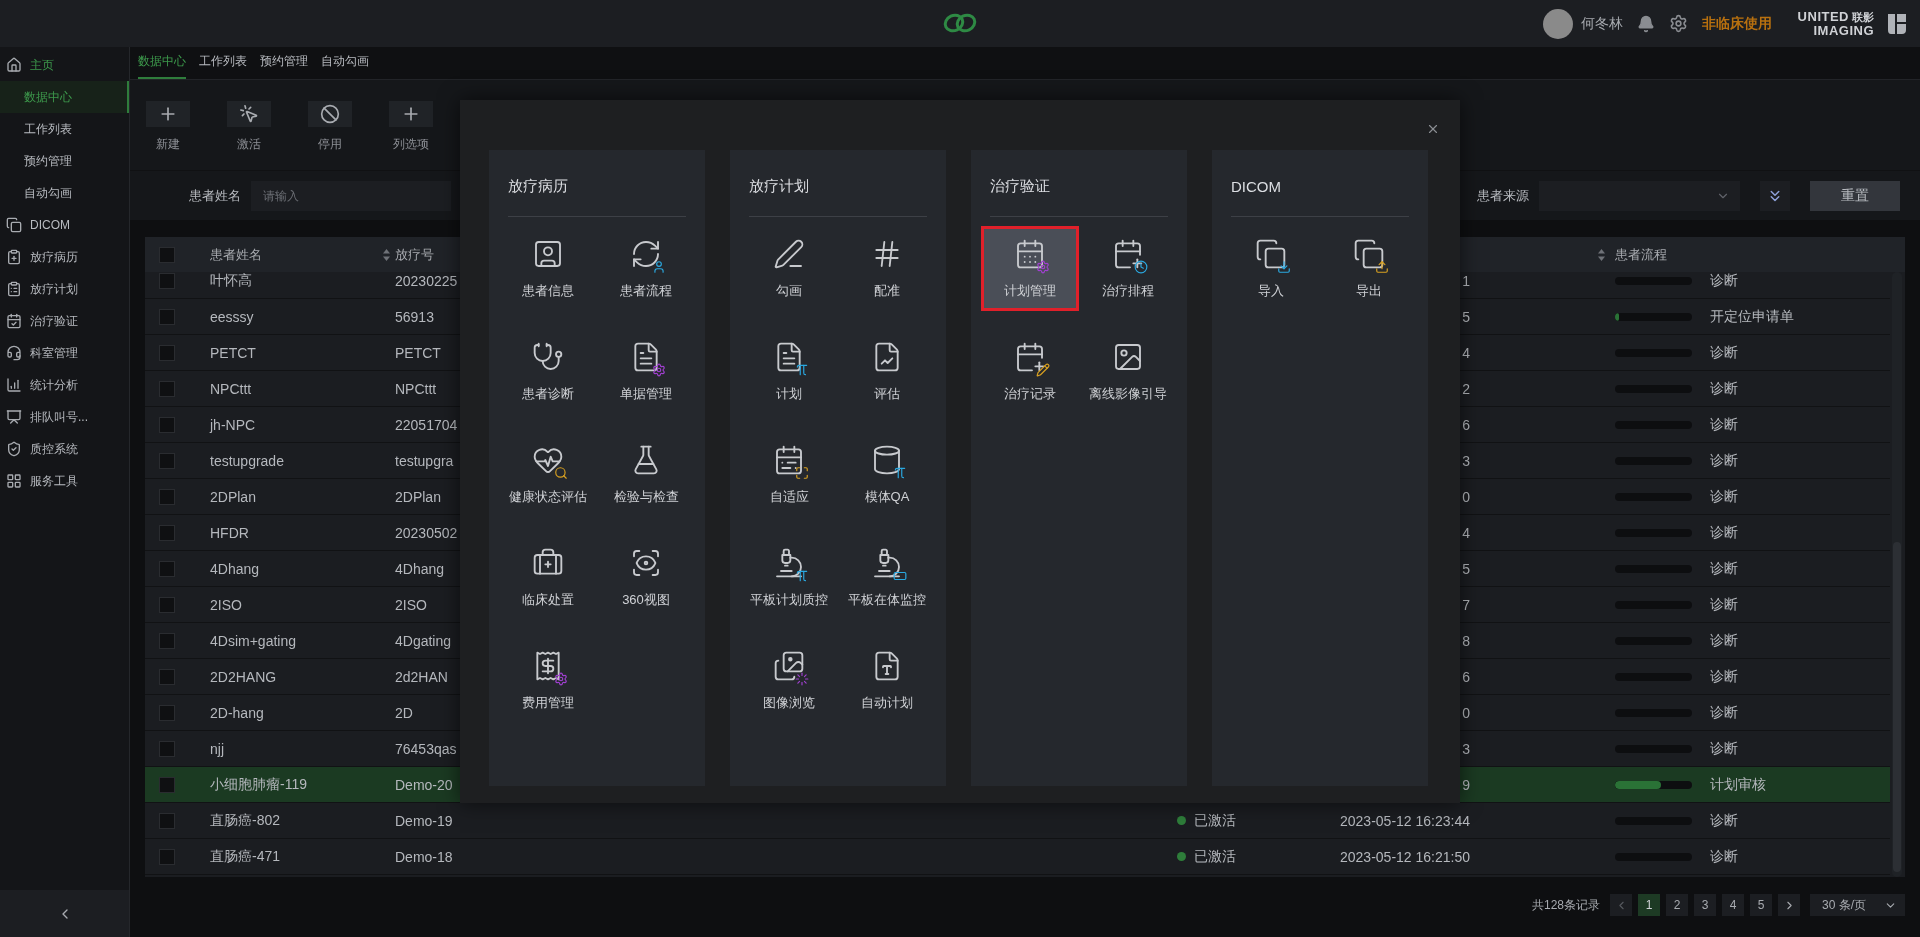 Image resolution: width=1920 pixels, height=937 pixels. I want to click on column-header: 患者姓名, so click(236, 254).